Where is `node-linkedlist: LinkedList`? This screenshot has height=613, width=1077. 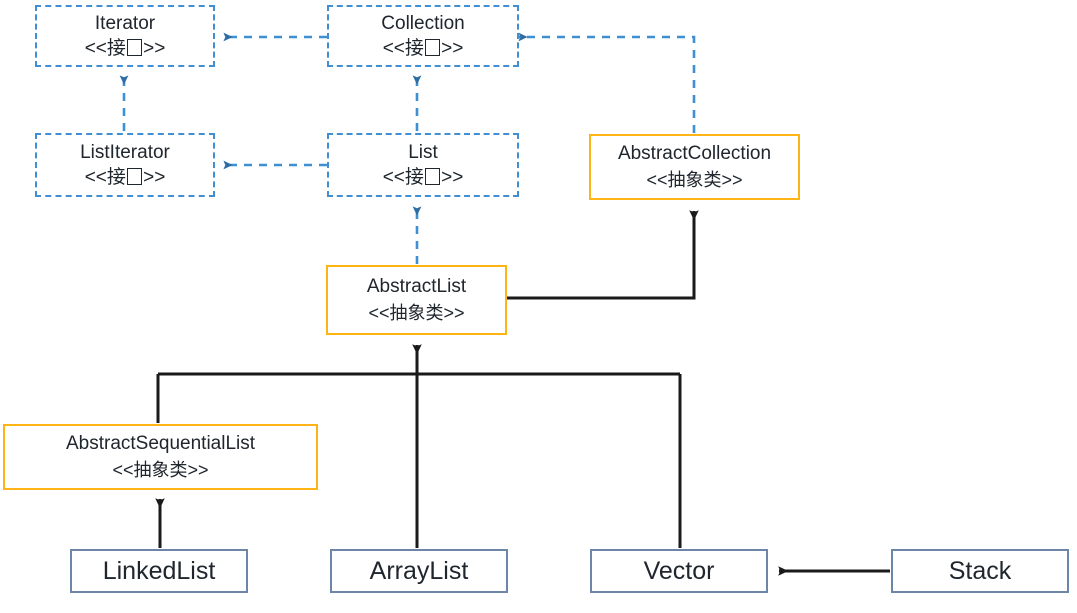 node-linkedlist: LinkedList is located at coordinates (159, 571).